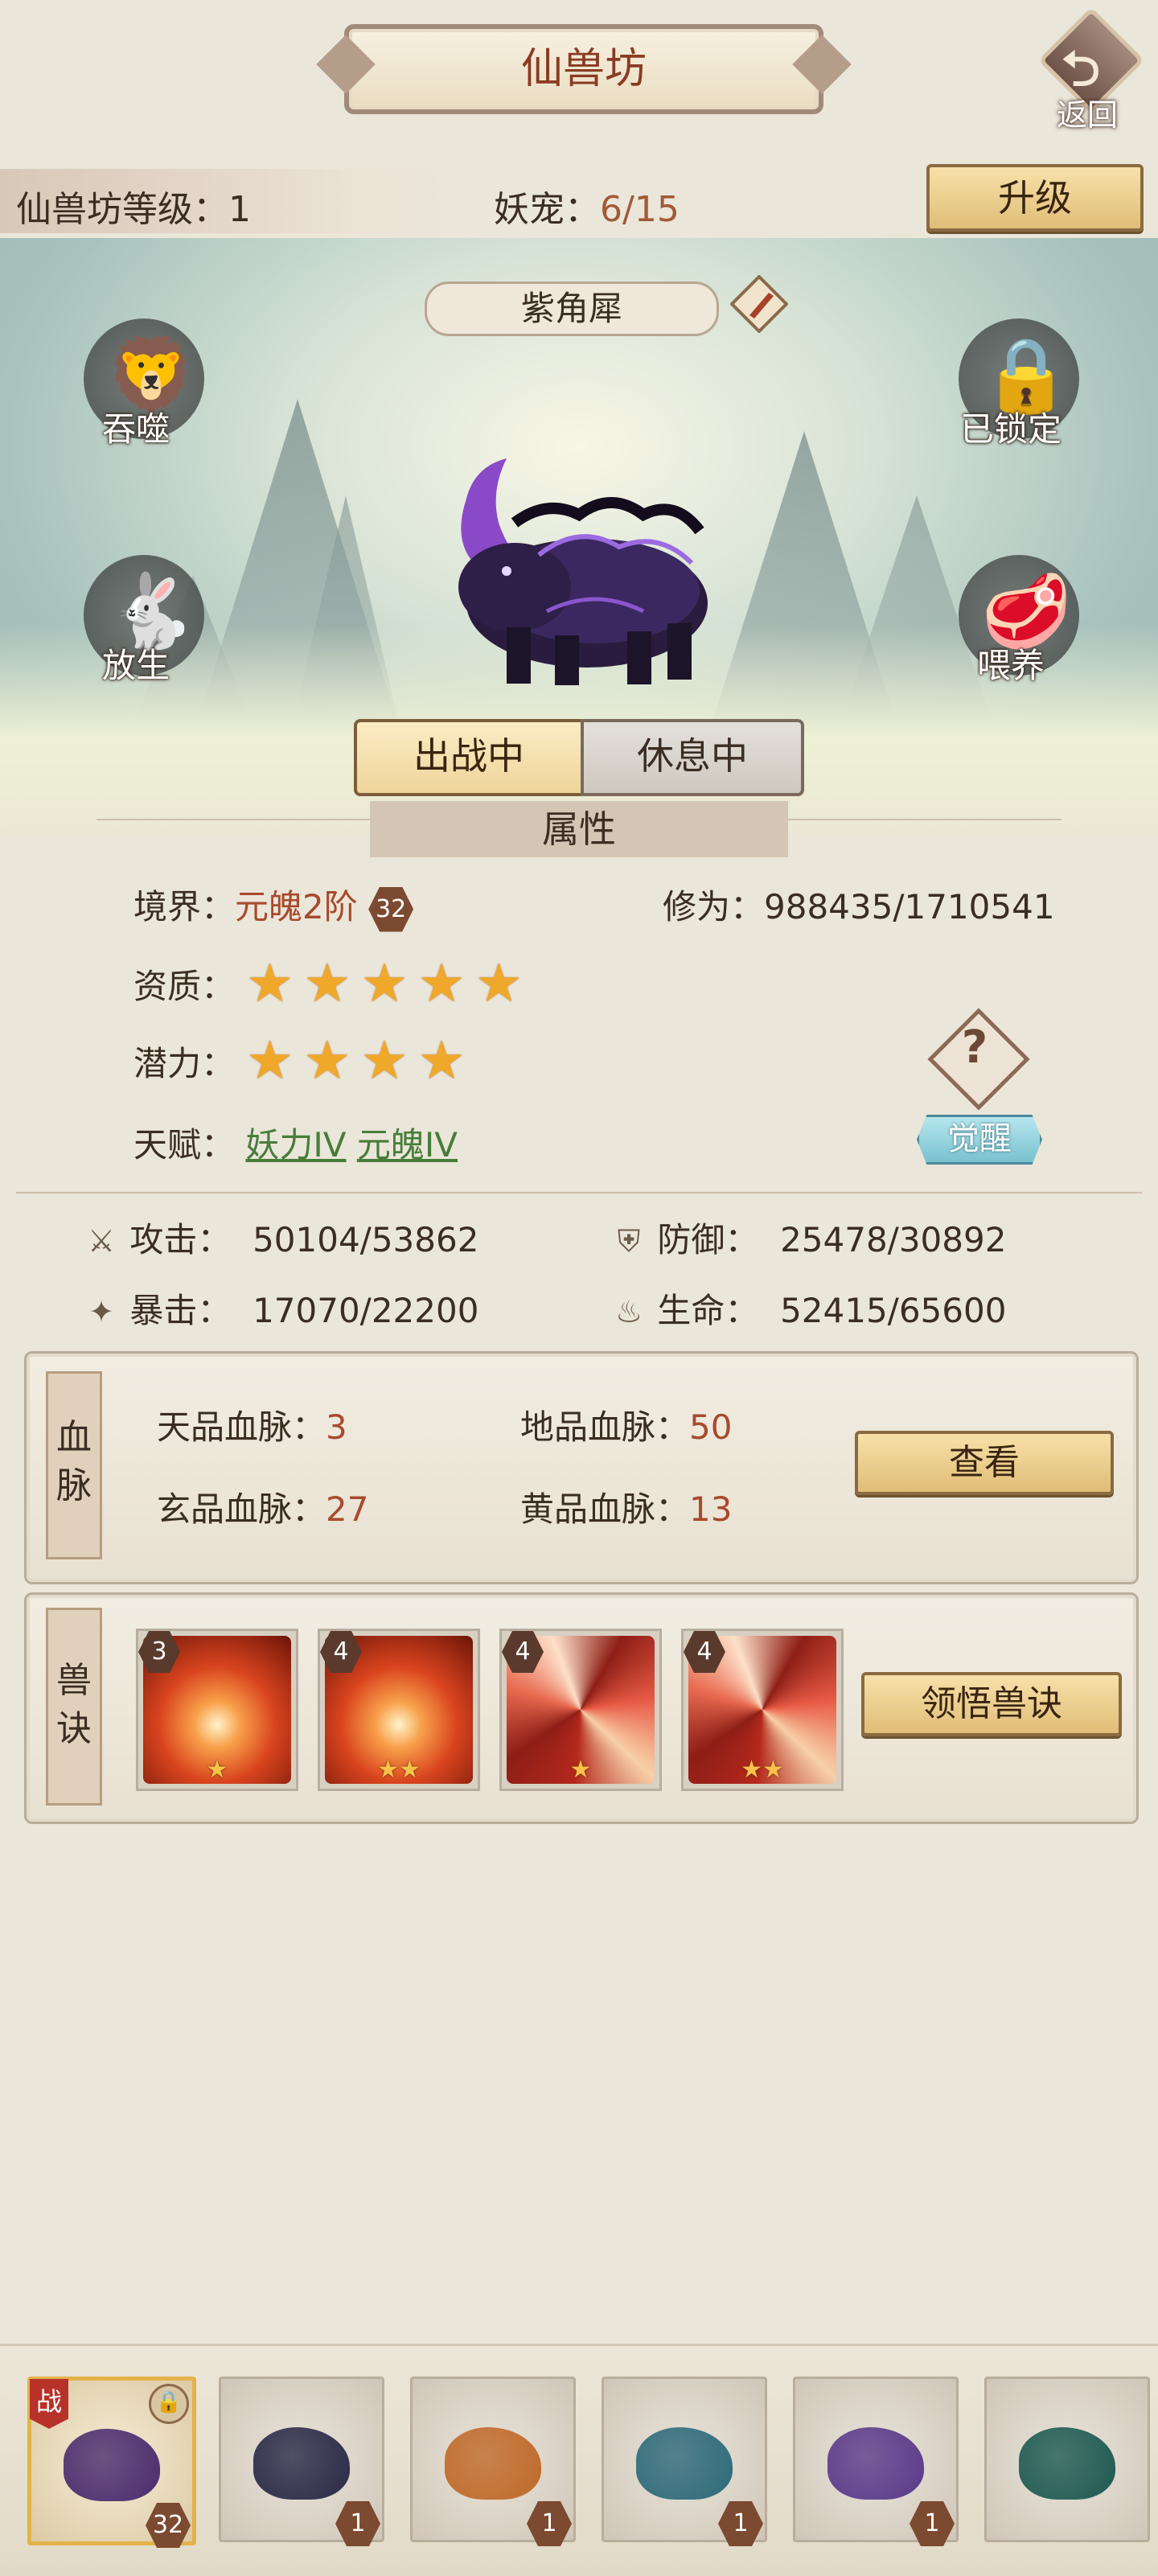 The image size is (1158, 2576). I want to click on battle-tag: 战, so click(49, 2404).